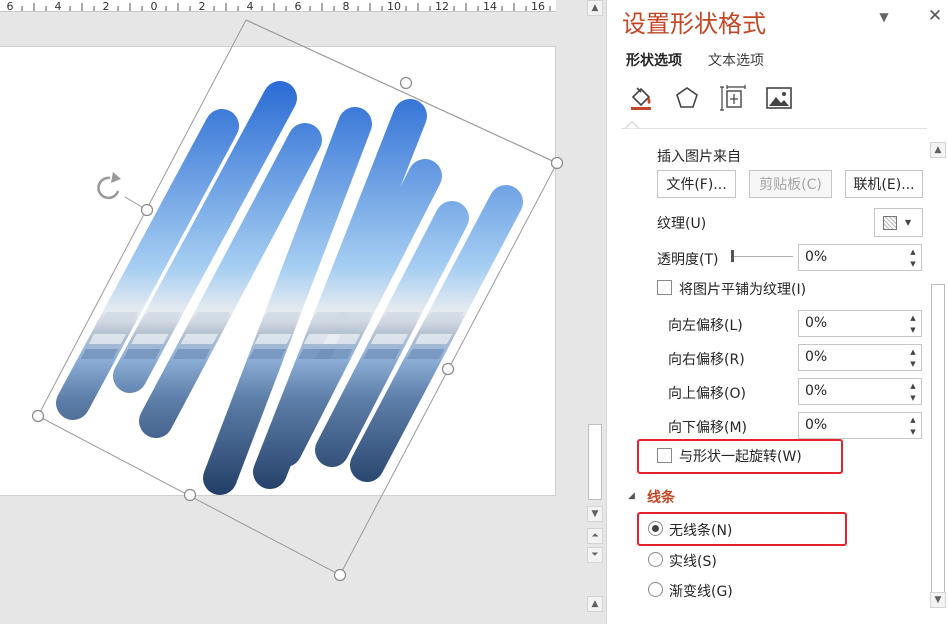  I want to click on pane-title: 设置形状格式, so click(694, 24).